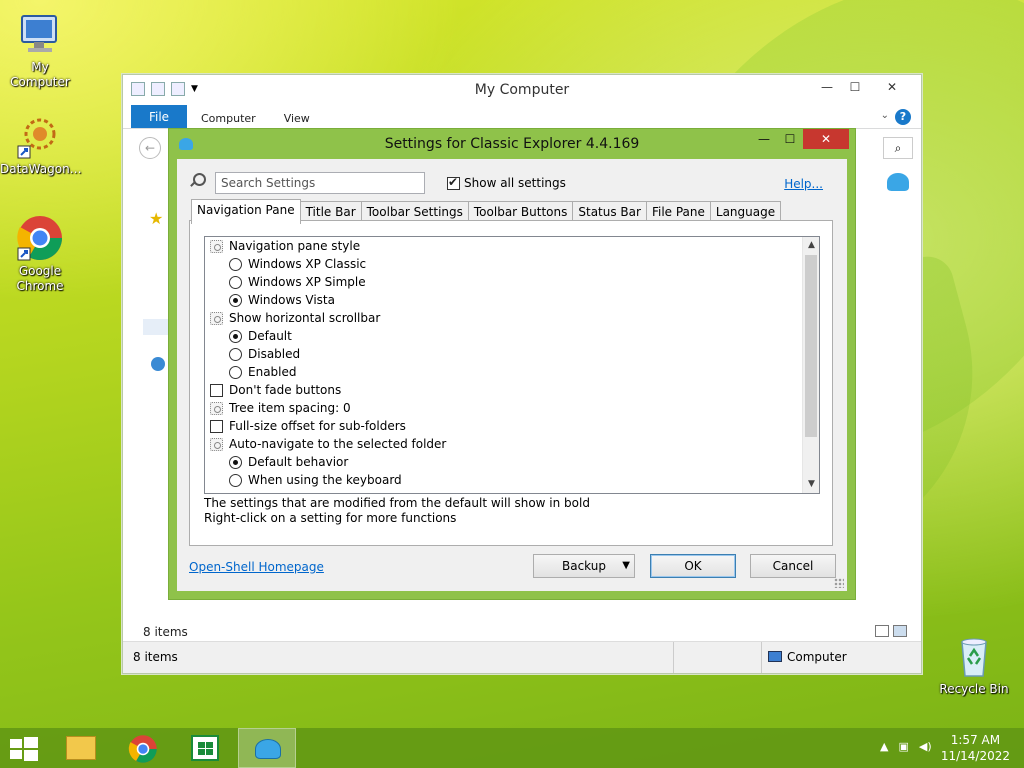 This screenshot has width=1024, height=768. What do you see at coordinates (295, 246) in the screenshot?
I see `setting-label: Navigation pane style` at bounding box center [295, 246].